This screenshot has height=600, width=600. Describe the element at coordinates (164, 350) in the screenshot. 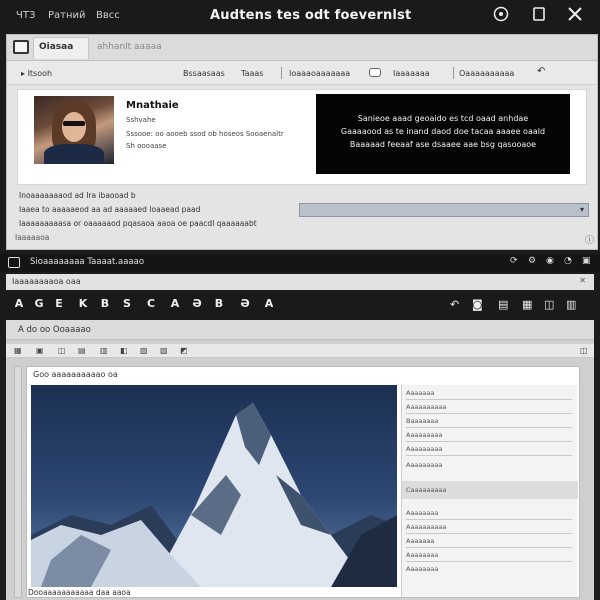

I see `insert-icon: ▨` at that location.